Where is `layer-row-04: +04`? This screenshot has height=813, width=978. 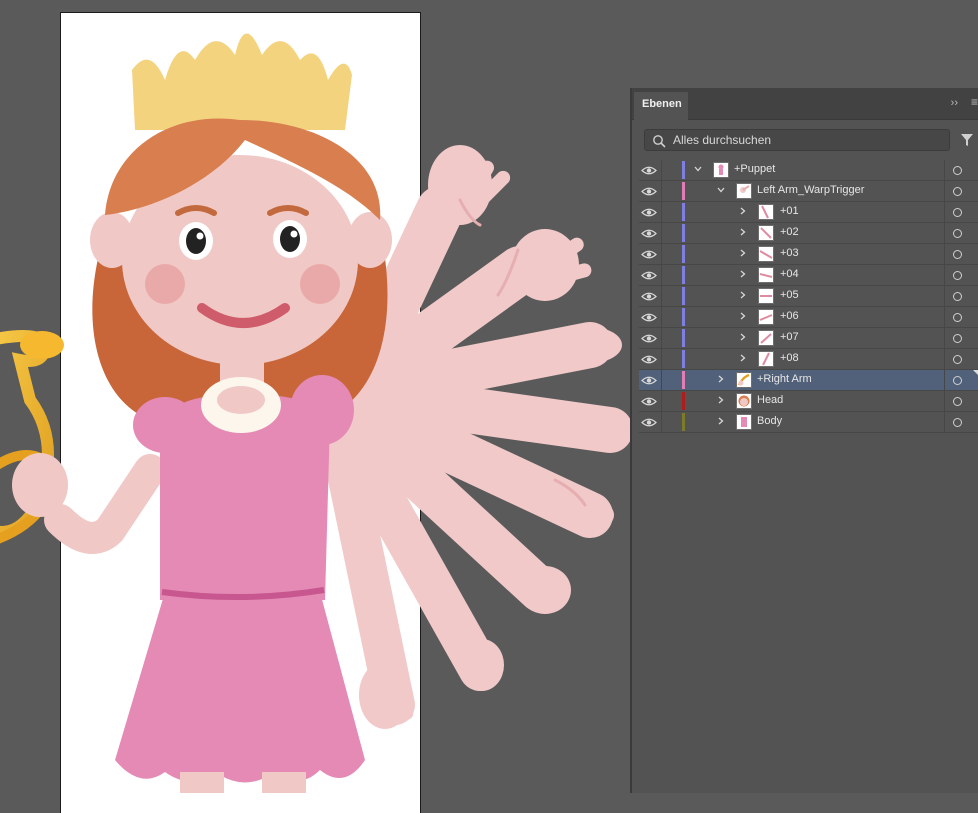 layer-row-04: +04 is located at coordinates (808, 275).